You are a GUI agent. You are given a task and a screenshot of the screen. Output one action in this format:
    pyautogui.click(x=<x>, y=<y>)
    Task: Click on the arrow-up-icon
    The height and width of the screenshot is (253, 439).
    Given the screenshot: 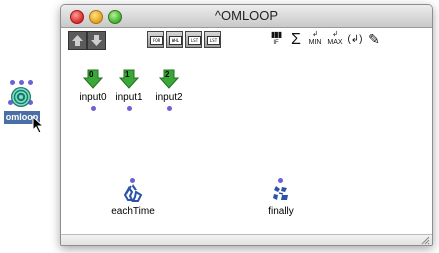 What is the action you would take?
    pyautogui.click(x=77, y=40)
    